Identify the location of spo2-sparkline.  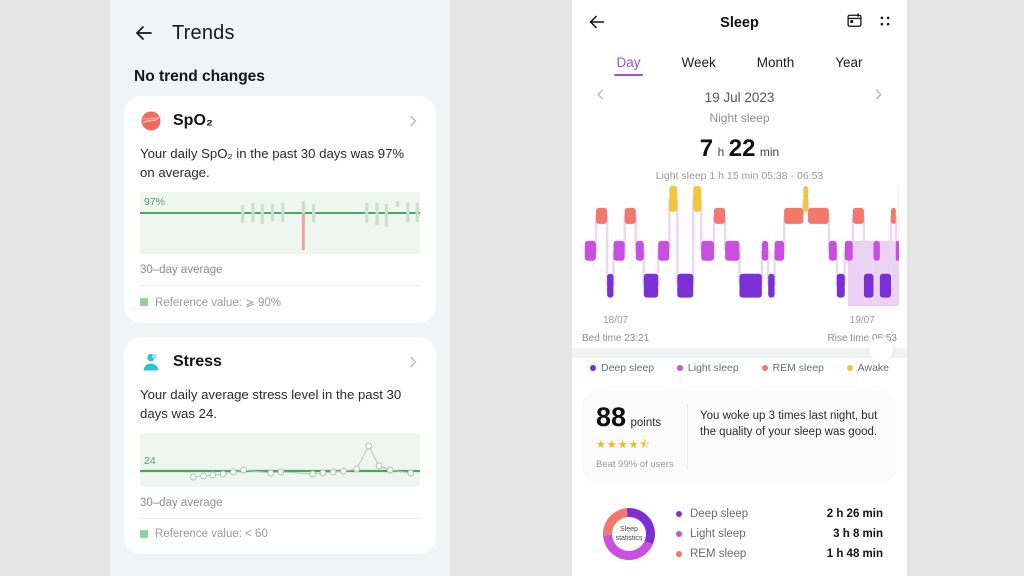
(280, 225).